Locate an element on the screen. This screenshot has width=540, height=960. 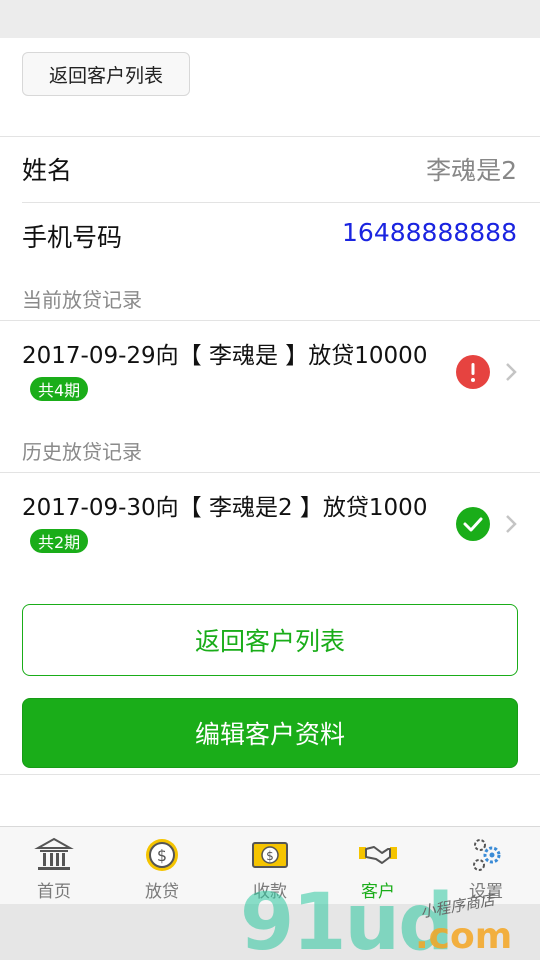
phone-label: 手机号码 is located at coordinates (72, 237).